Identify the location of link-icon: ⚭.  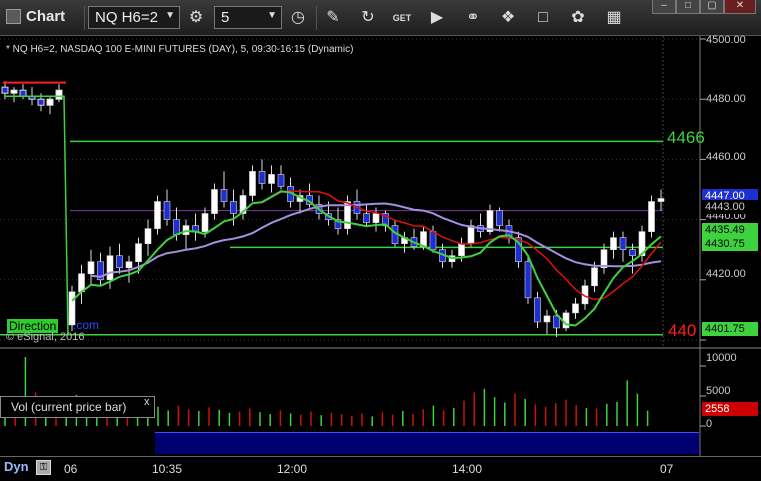
(473, 18).